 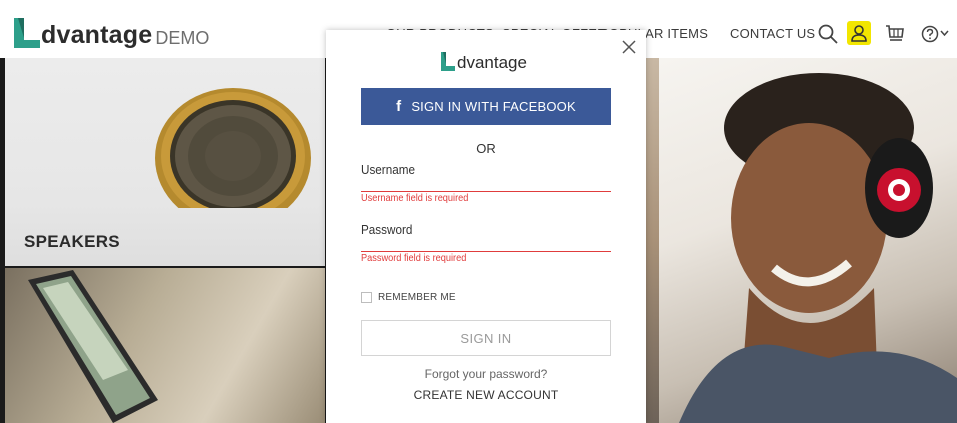 I want to click on create-account-link: CREATE NEW ACCOUNT, so click(x=486, y=395).